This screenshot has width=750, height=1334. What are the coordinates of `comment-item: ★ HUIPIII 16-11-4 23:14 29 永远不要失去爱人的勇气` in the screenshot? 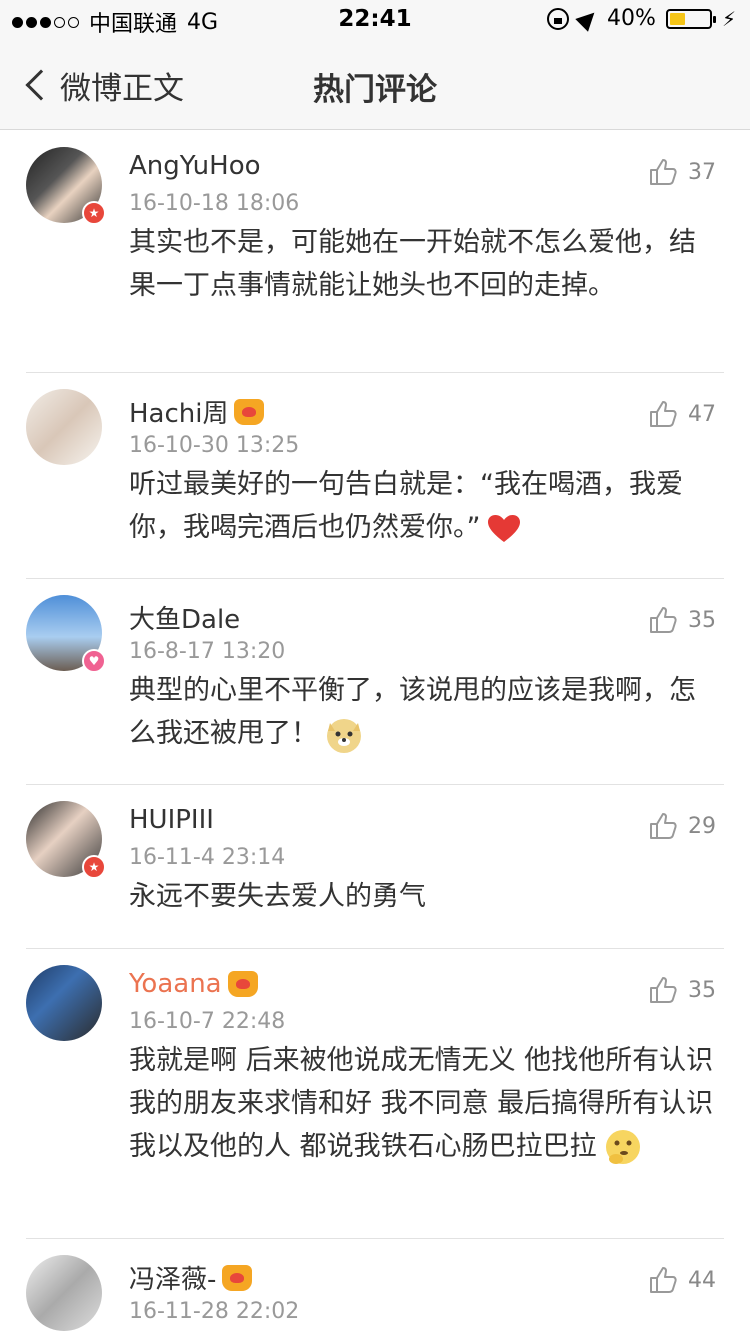 It's located at (375, 867).